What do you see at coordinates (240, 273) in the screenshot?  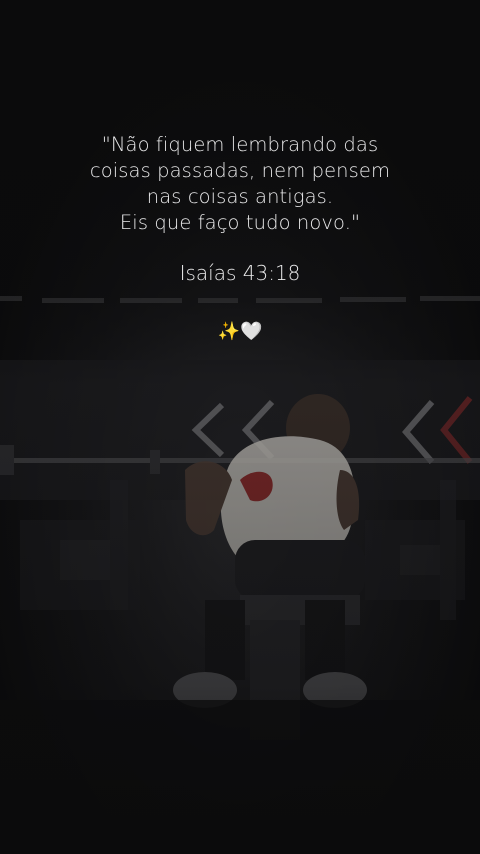 I see `bible-reference: Isaías 43:18` at bounding box center [240, 273].